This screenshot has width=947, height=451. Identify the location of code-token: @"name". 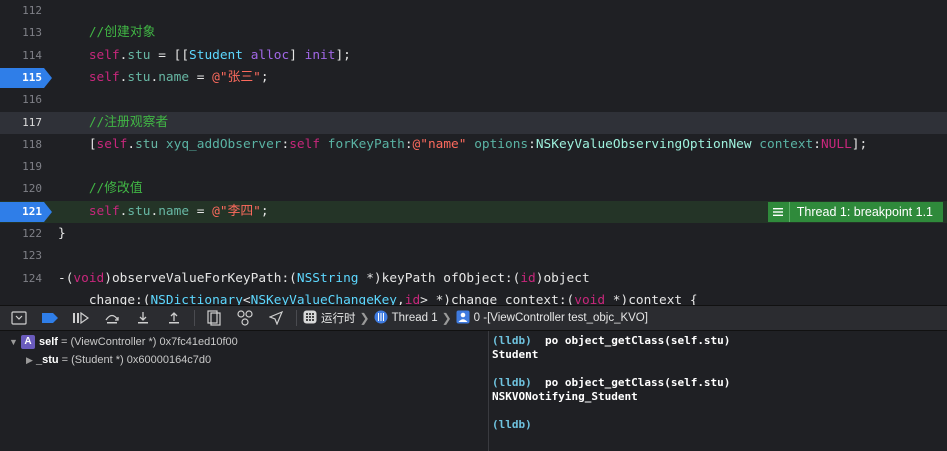
(439, 144).